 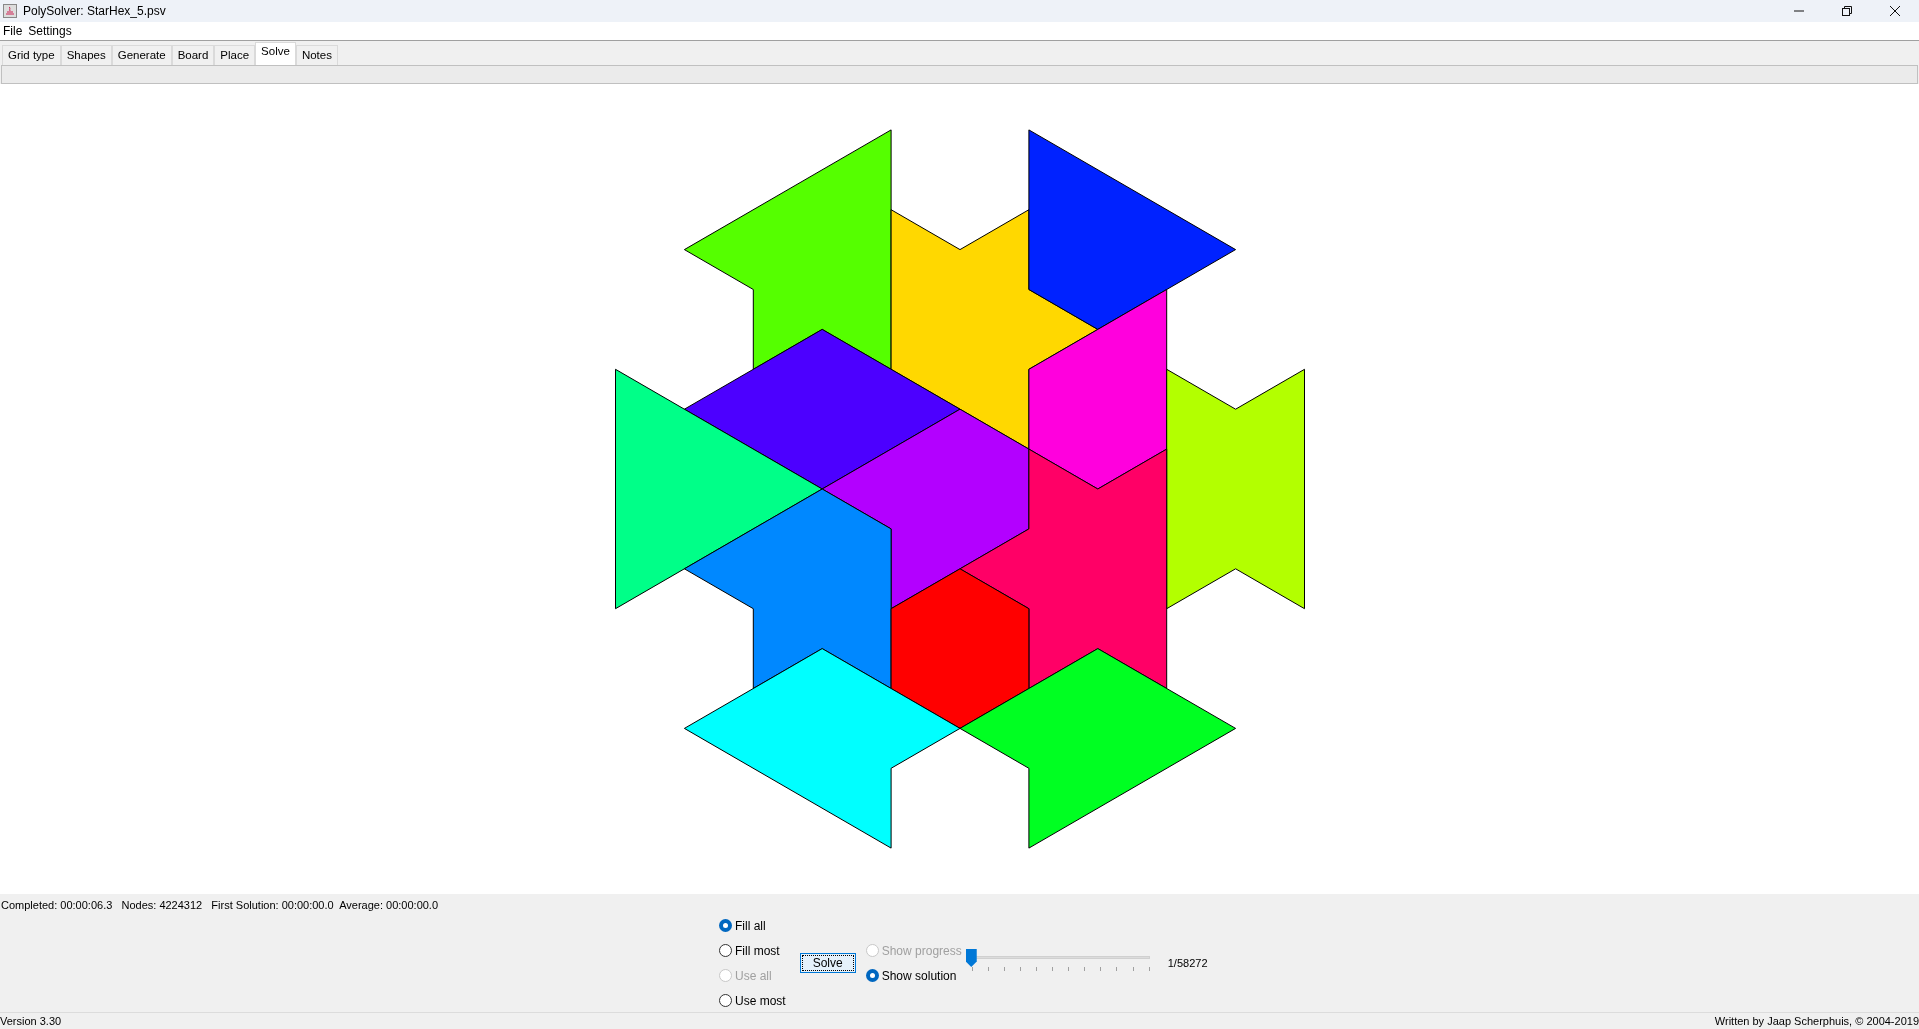 I want to click on radio-option: Fill all, so click(x=752, y=925).